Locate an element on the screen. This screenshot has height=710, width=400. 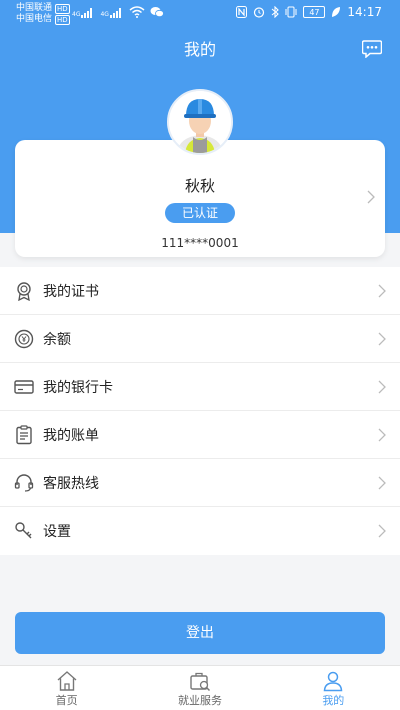
bank-card-icon is located at coordinates (24, 387).